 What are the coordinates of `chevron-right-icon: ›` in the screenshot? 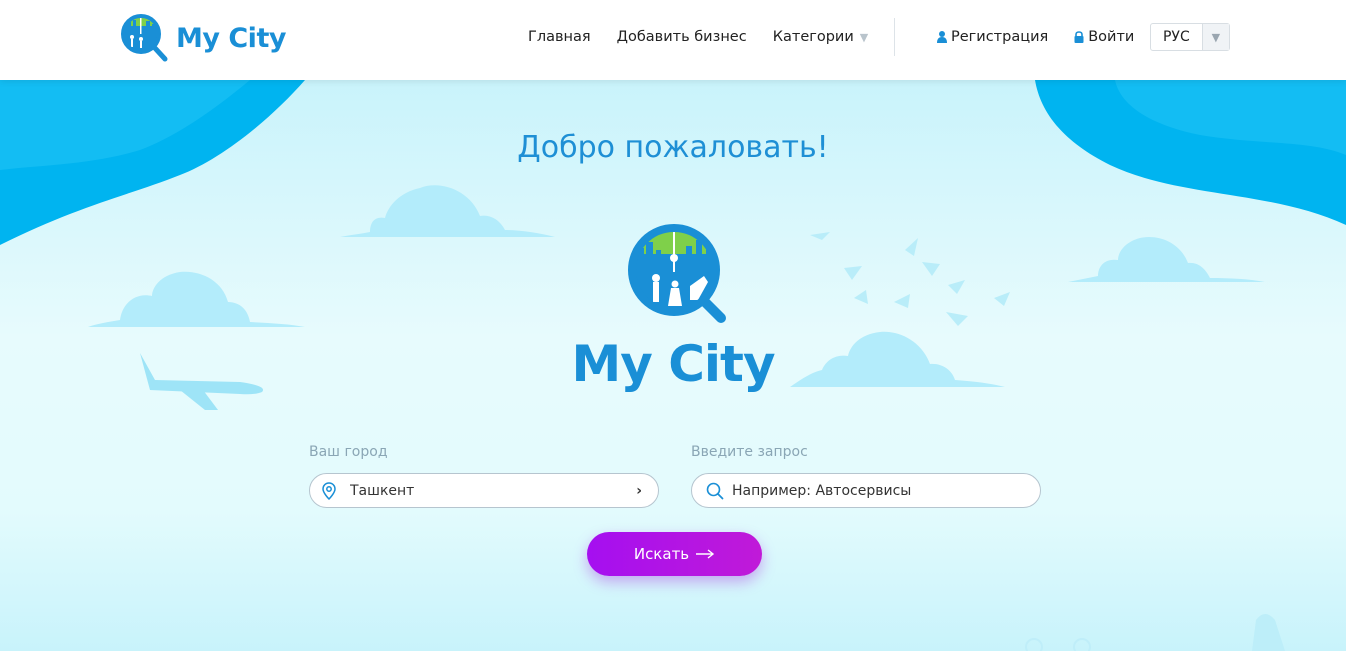 It's located at (639, 491).